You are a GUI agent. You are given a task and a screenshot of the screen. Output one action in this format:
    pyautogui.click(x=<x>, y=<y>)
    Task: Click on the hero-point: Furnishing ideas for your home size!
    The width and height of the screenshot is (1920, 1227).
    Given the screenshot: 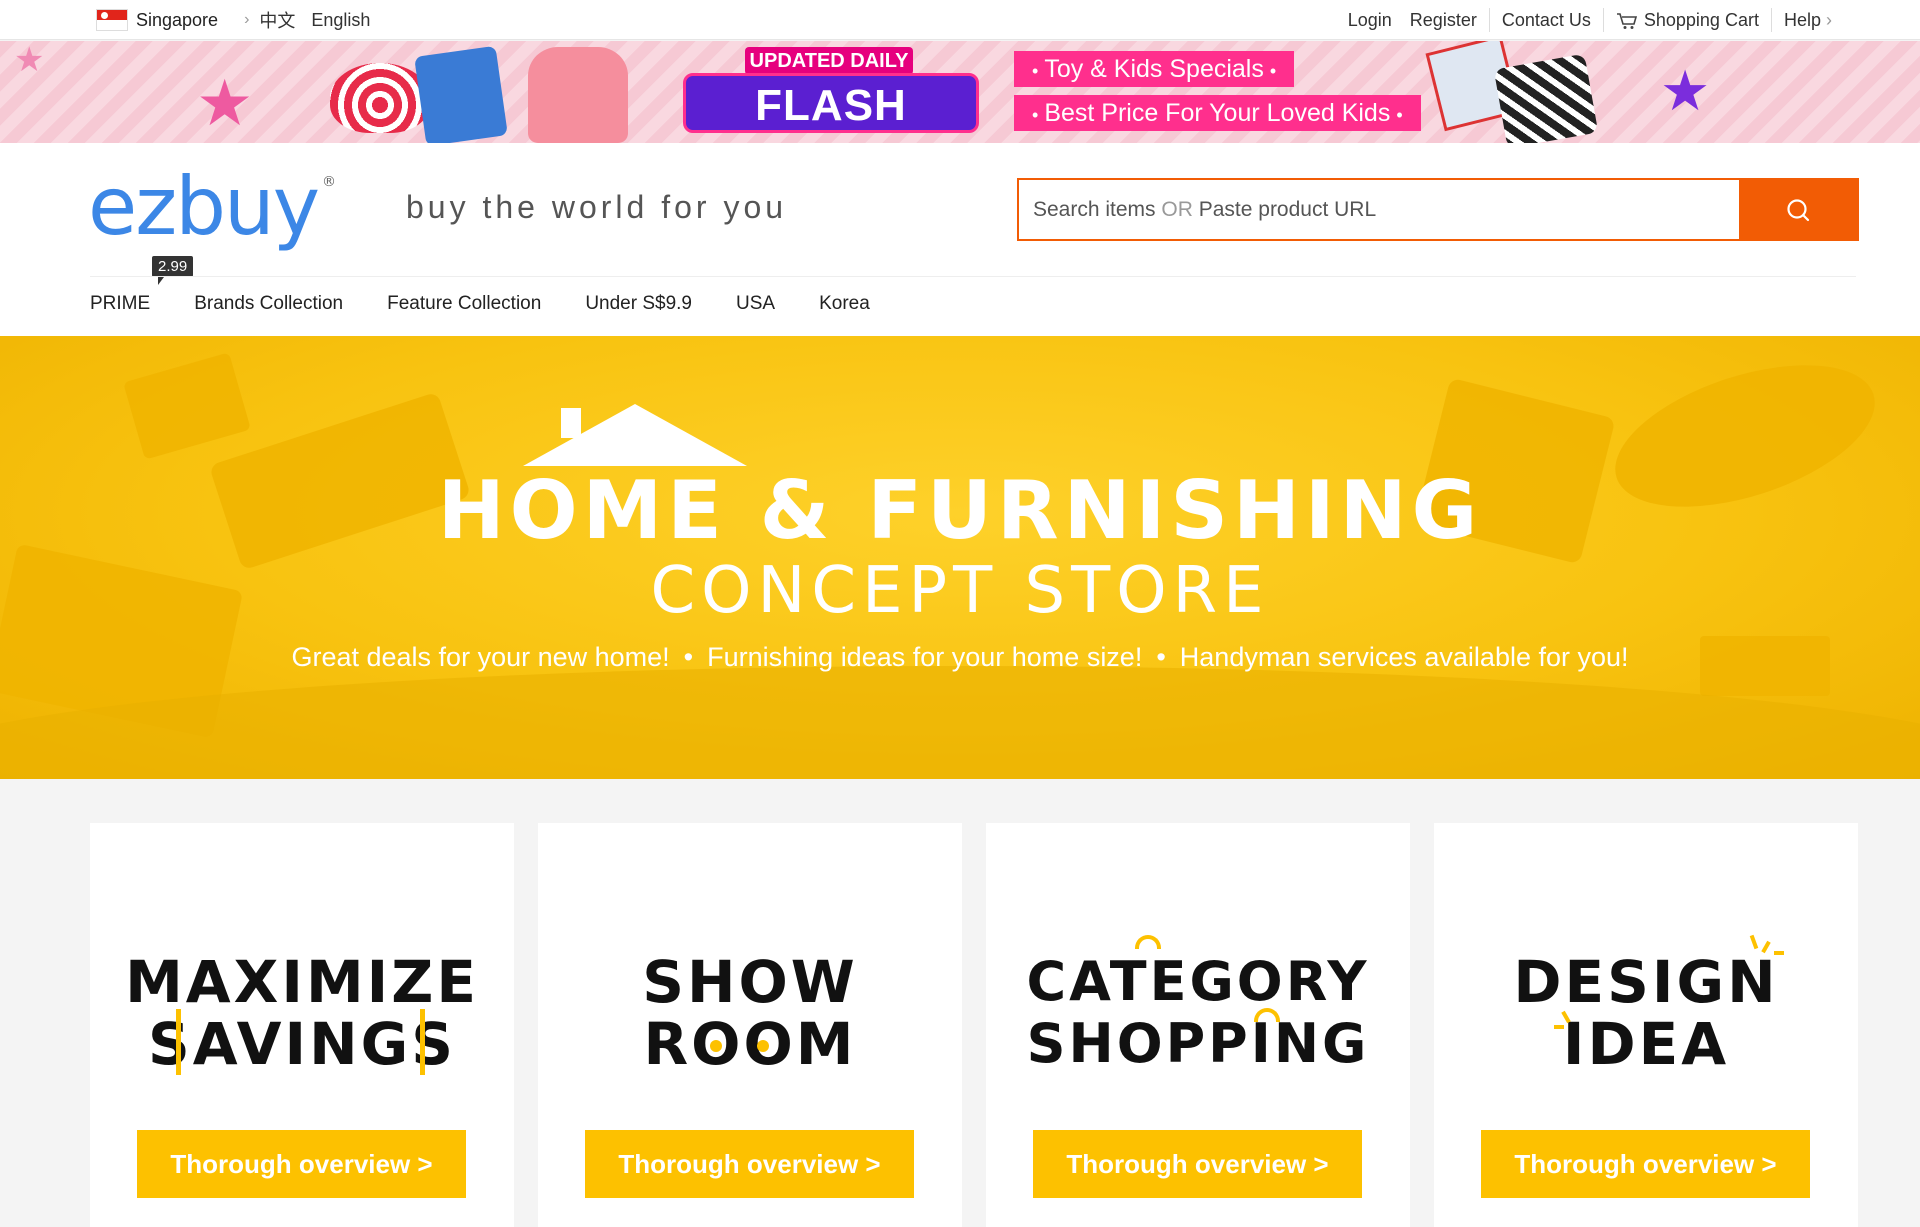 What is the action you would take?
    pyautogui.click(x=925, y=657)
    